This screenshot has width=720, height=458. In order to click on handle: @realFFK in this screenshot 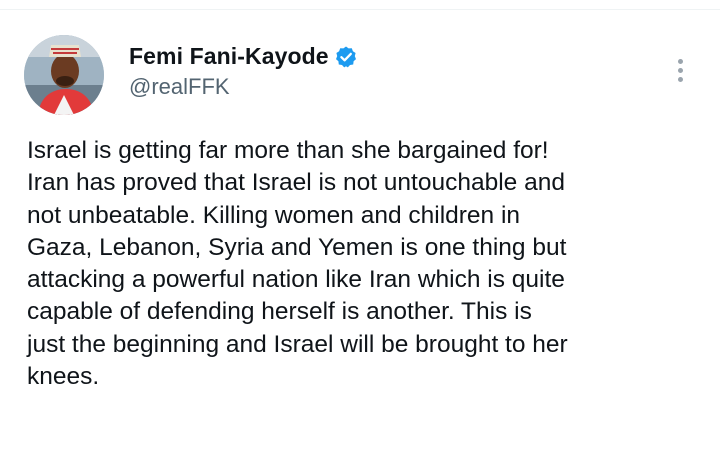, I will do `click(179, 87)`.